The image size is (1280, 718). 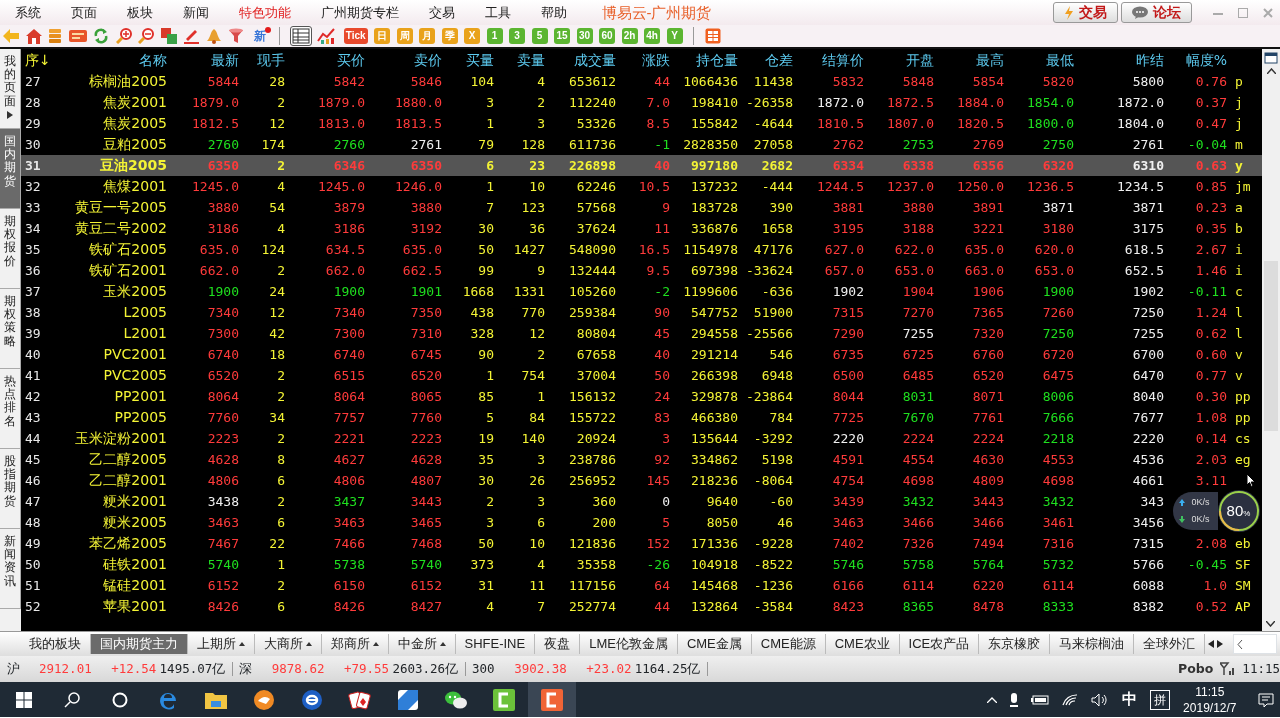 I want to click on table-view-icon, so click(x=300, y=36).